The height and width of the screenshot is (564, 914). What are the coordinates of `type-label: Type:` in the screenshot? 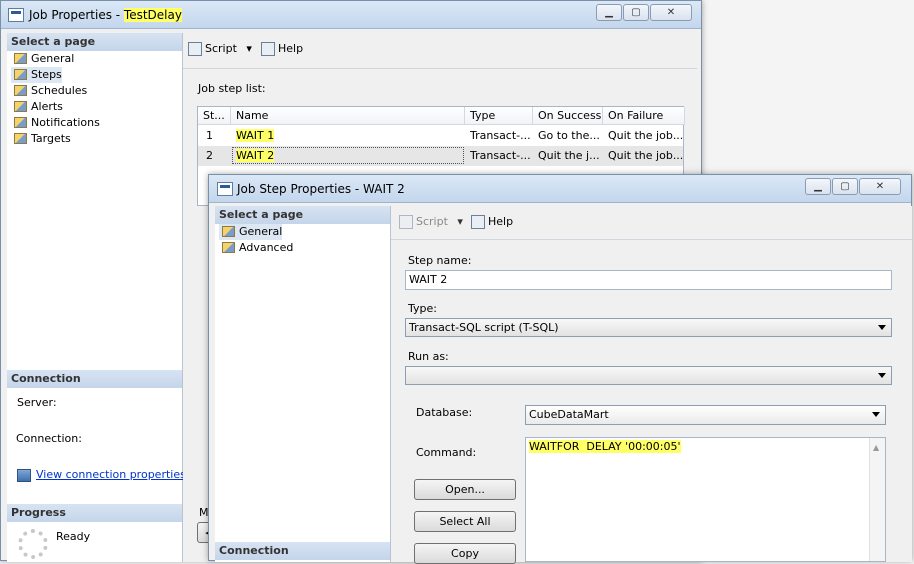 It's located at (422, 308).